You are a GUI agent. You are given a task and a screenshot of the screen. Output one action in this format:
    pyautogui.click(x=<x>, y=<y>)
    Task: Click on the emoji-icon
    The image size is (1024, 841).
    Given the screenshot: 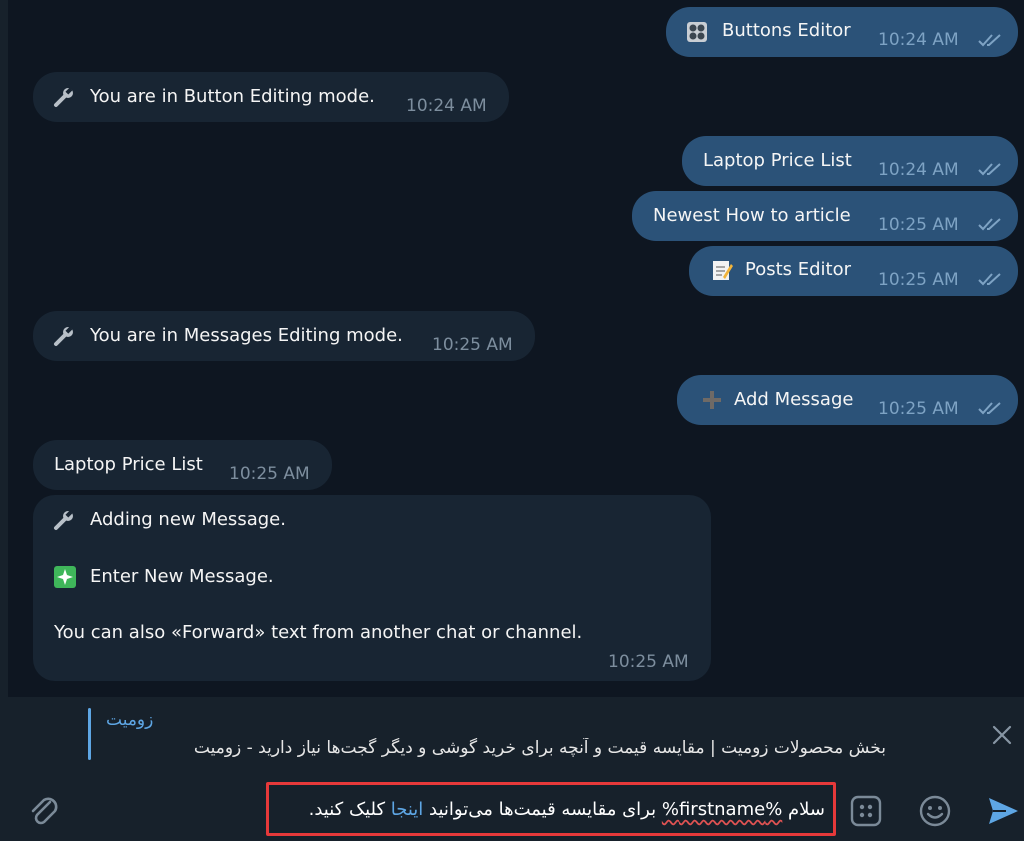 What is the action you would take?
    pyautogui.click(x=935, y=811)
    